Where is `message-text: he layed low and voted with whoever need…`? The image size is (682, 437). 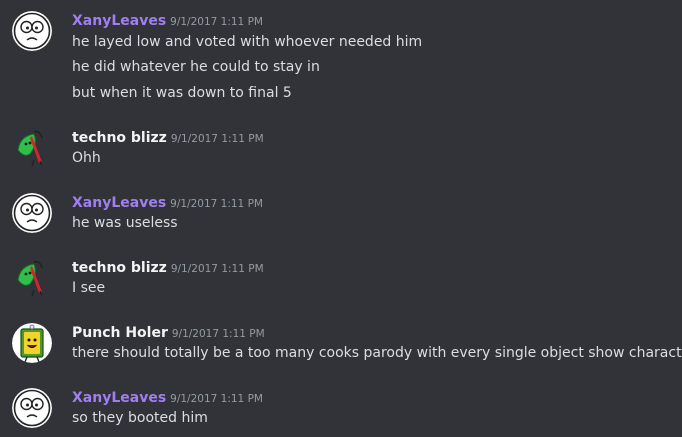 message-text: he layed low and voted with whoever need… is located at coordinates (247, 42).